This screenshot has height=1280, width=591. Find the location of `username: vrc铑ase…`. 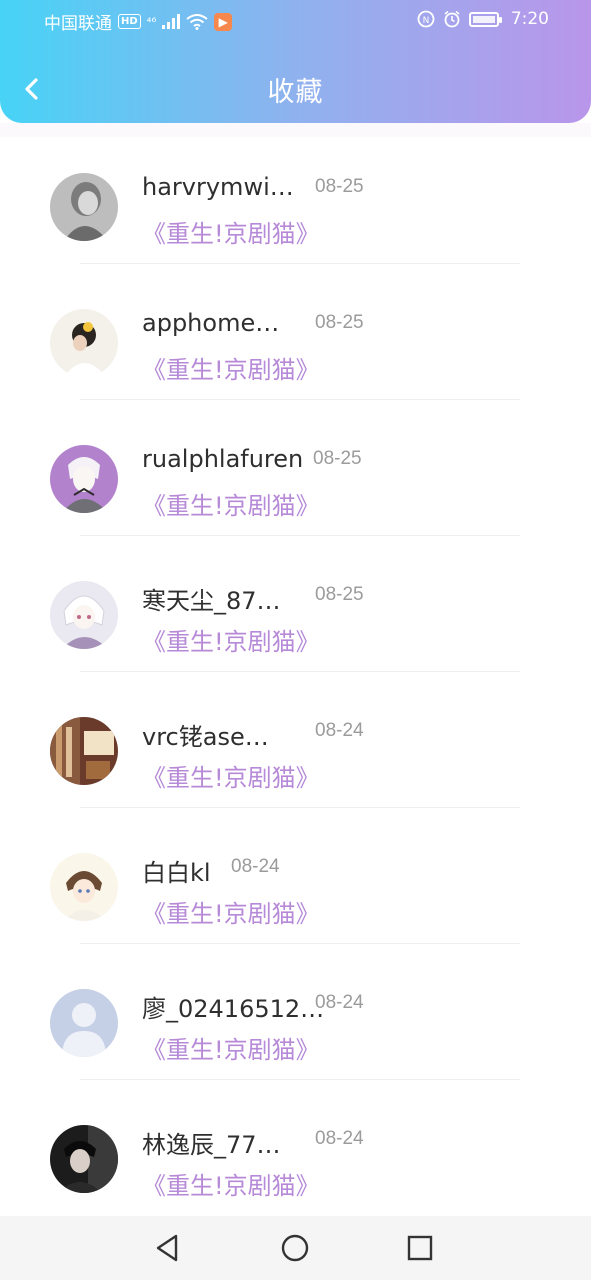

username: vrc铑ase… is located at coordinates (205, 737).